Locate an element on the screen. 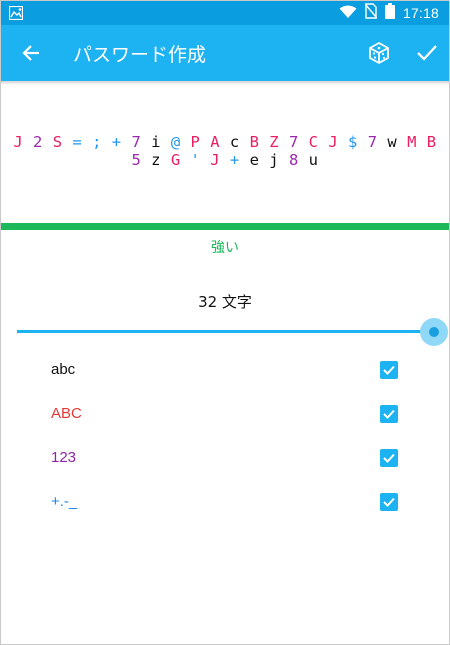  password-char: i is located at coordinates (156, 142).